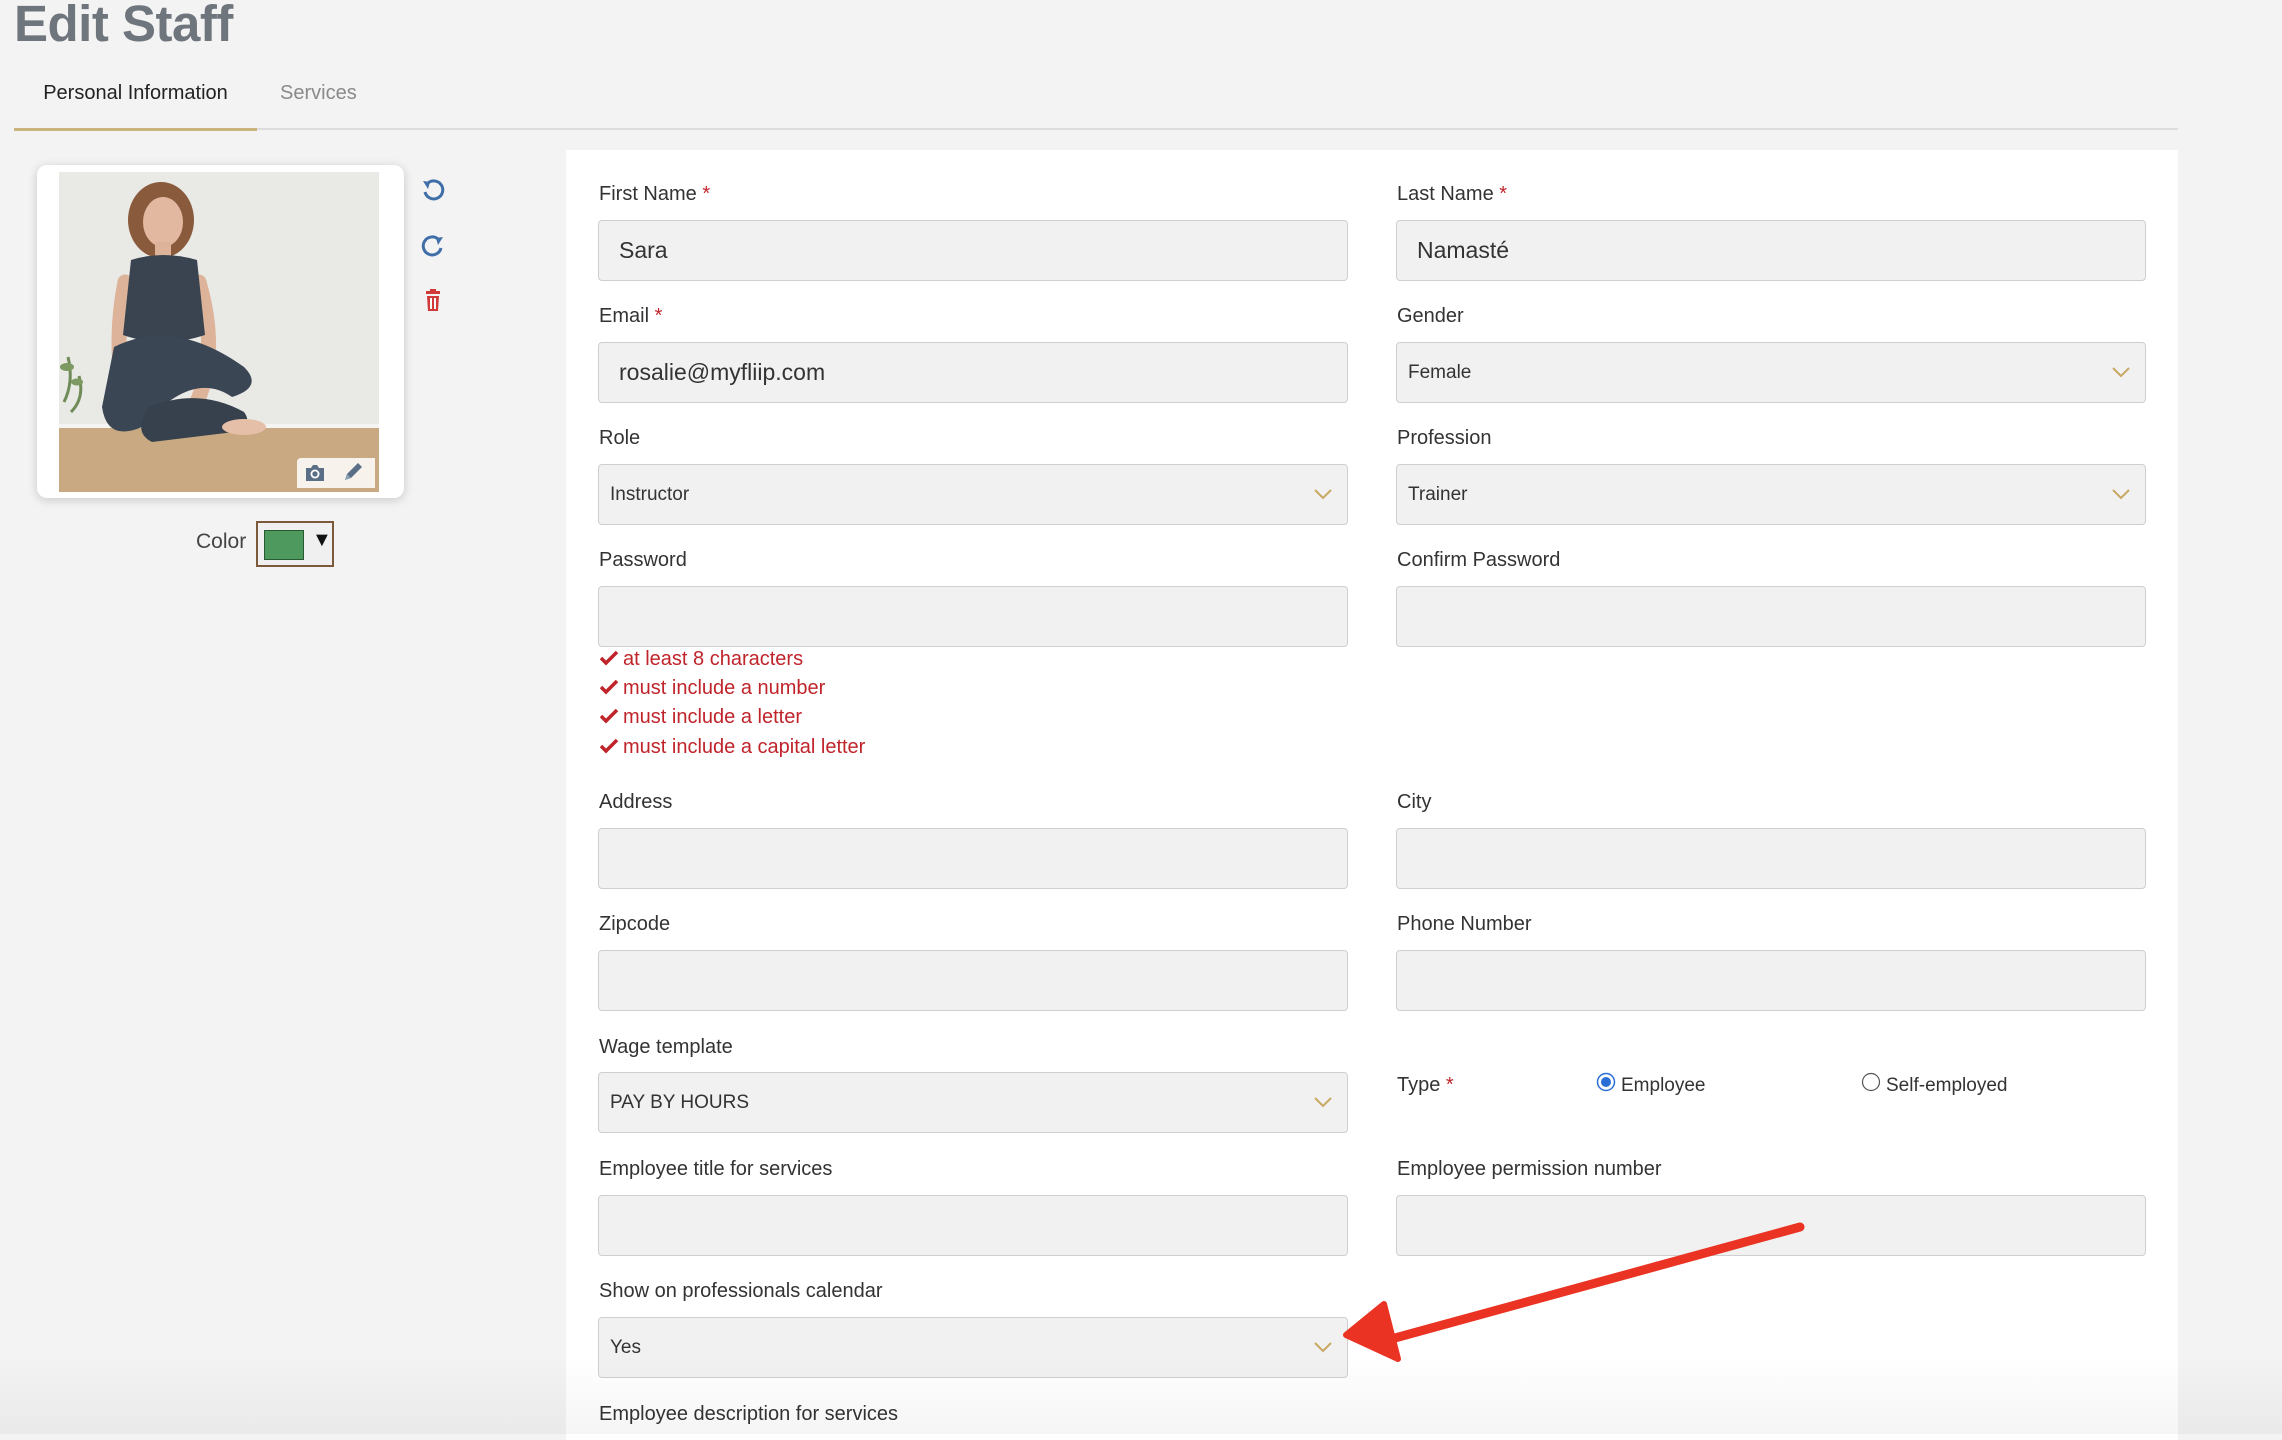 Image resolution: width=2282 pixels, height=1440 pixels. Describe the element at coordinates (1464, 924) in the screenshot. I see `phone-number-label: Phone Number` at that location.